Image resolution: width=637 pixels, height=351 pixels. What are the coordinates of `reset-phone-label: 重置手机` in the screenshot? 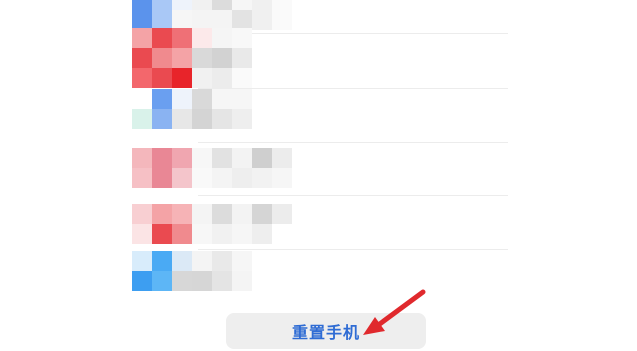 It's located at (325, 332).